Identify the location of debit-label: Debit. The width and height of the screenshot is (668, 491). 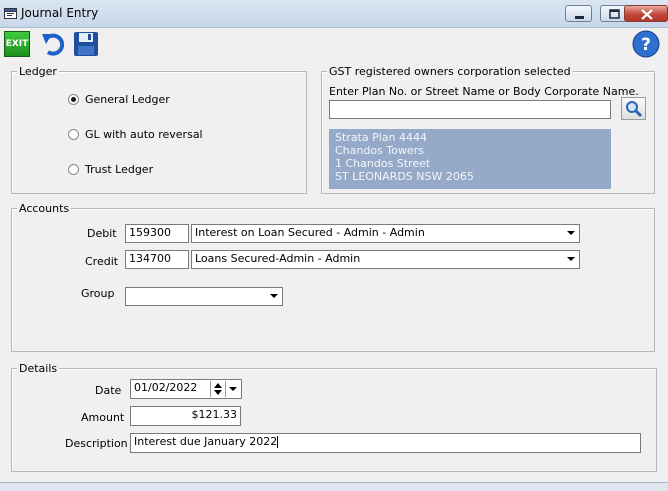
(102, 233).